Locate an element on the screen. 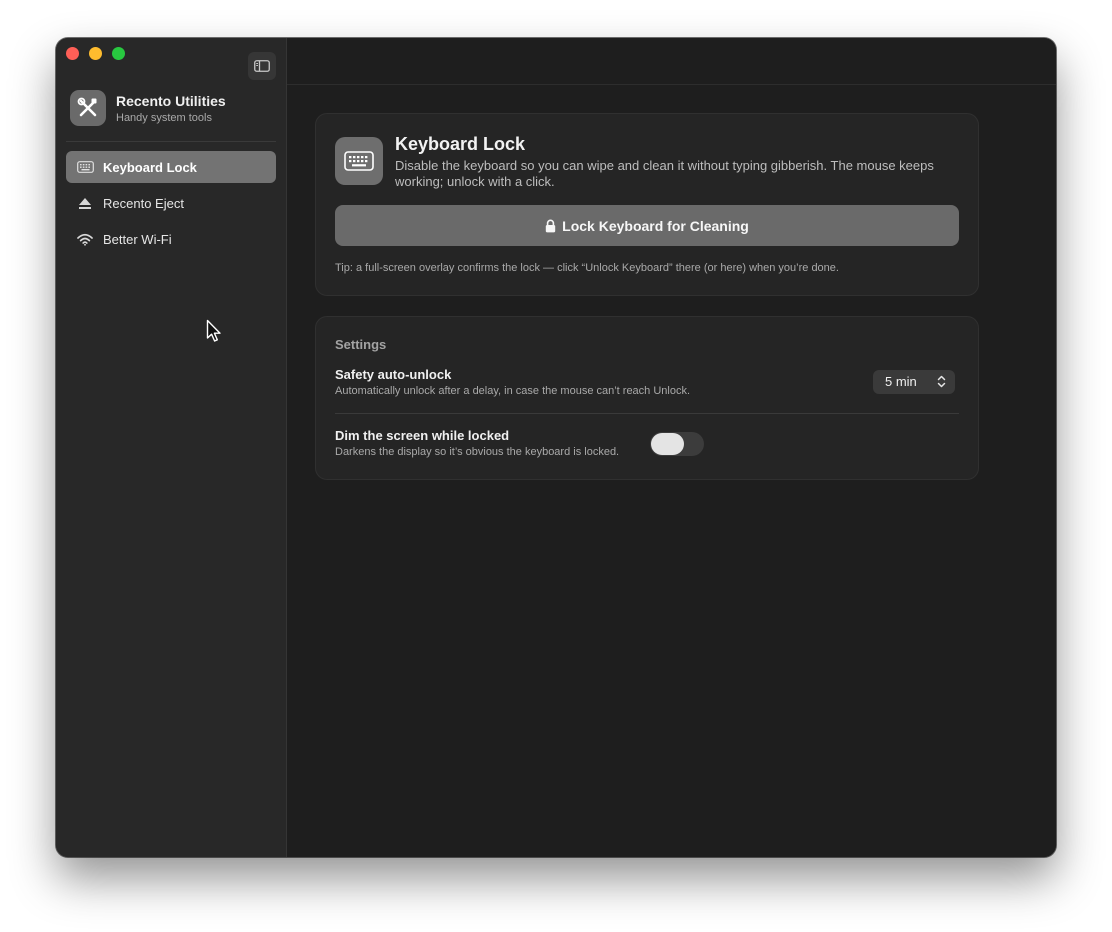  page-title: Keyboard Lock is located at coordinates (460, 144).